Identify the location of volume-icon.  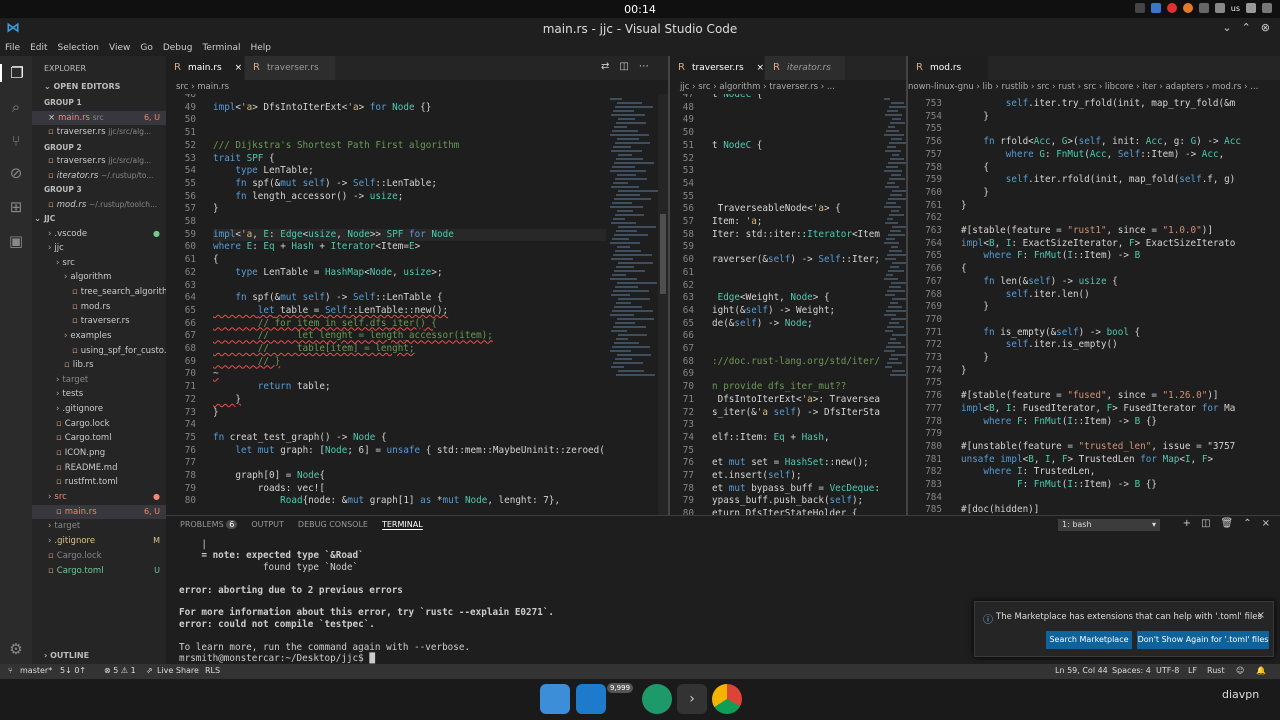
(1267, 8).